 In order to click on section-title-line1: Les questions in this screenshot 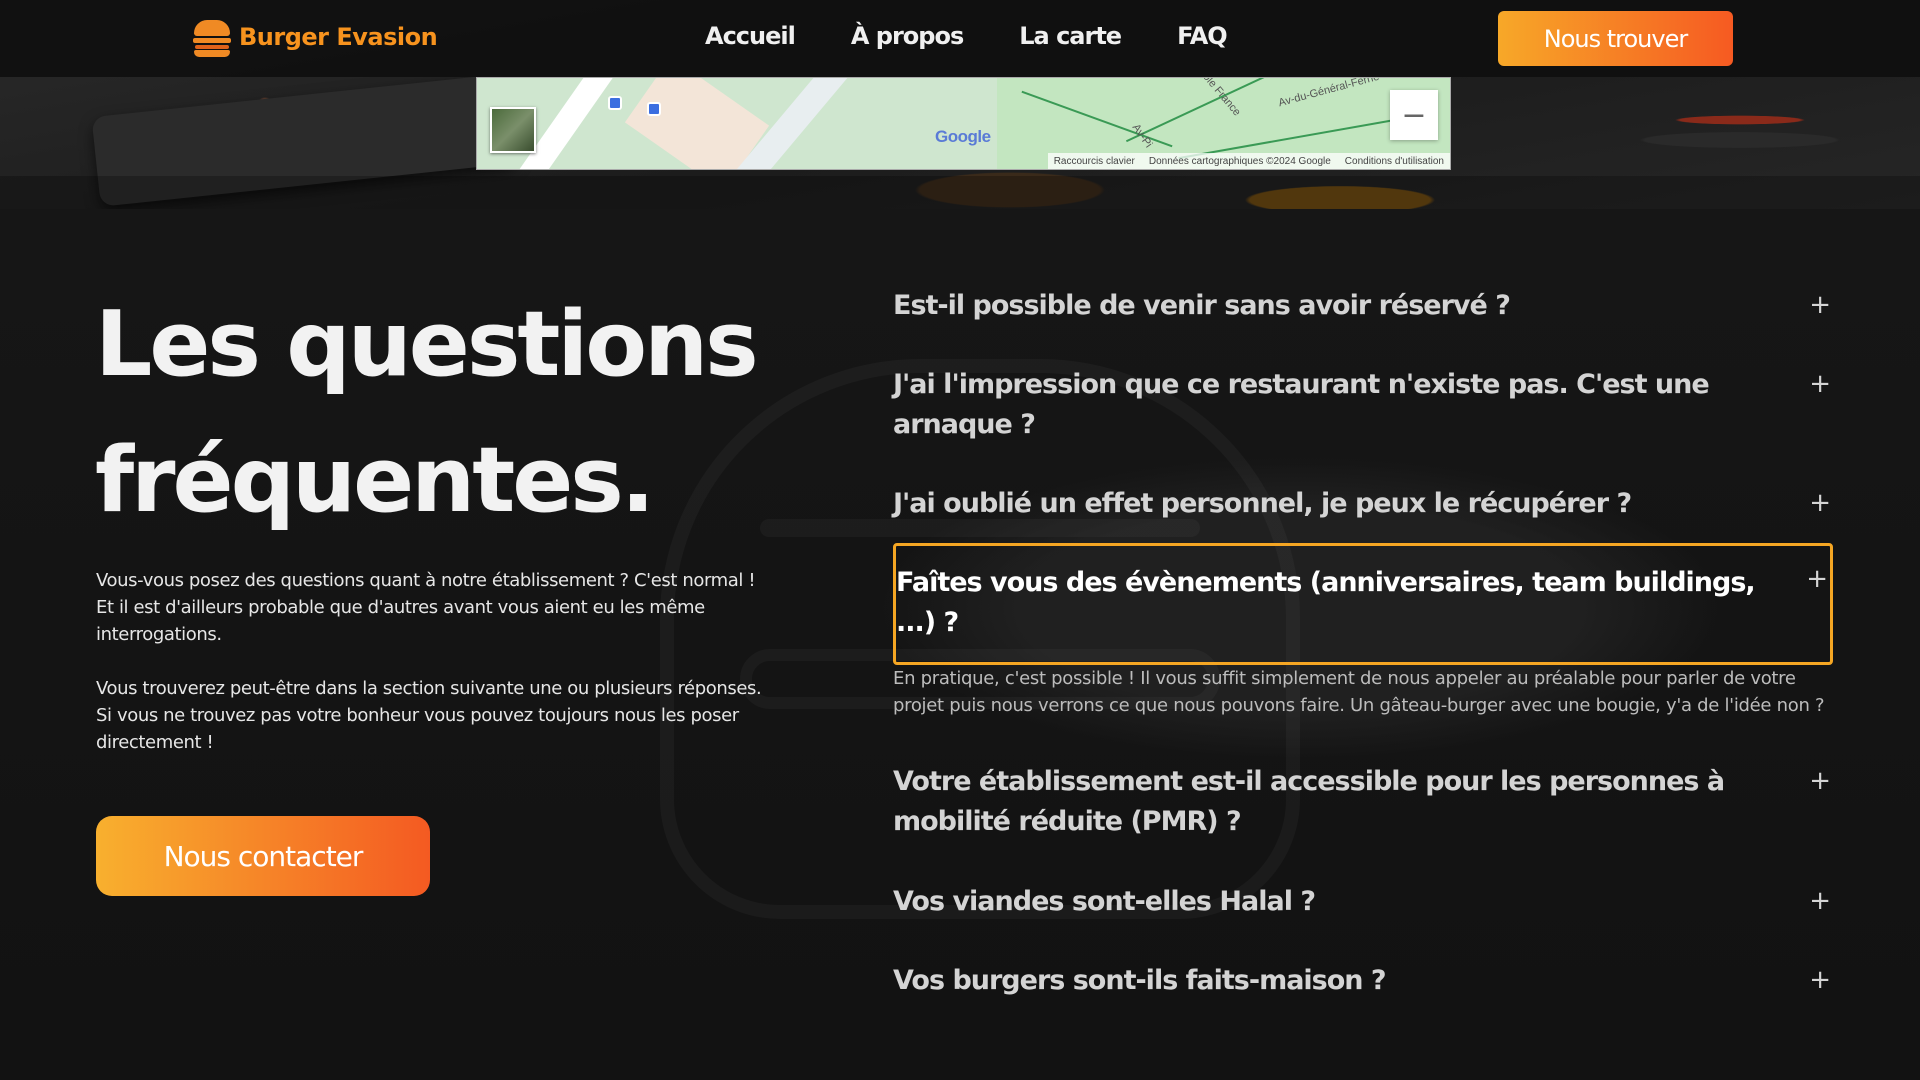, I will do `click(427, 344)`.